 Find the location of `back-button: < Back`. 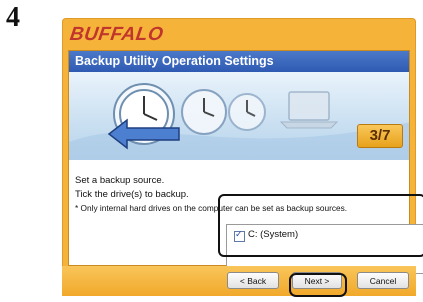

back-button: < Back is located at coordinates (253, 280).